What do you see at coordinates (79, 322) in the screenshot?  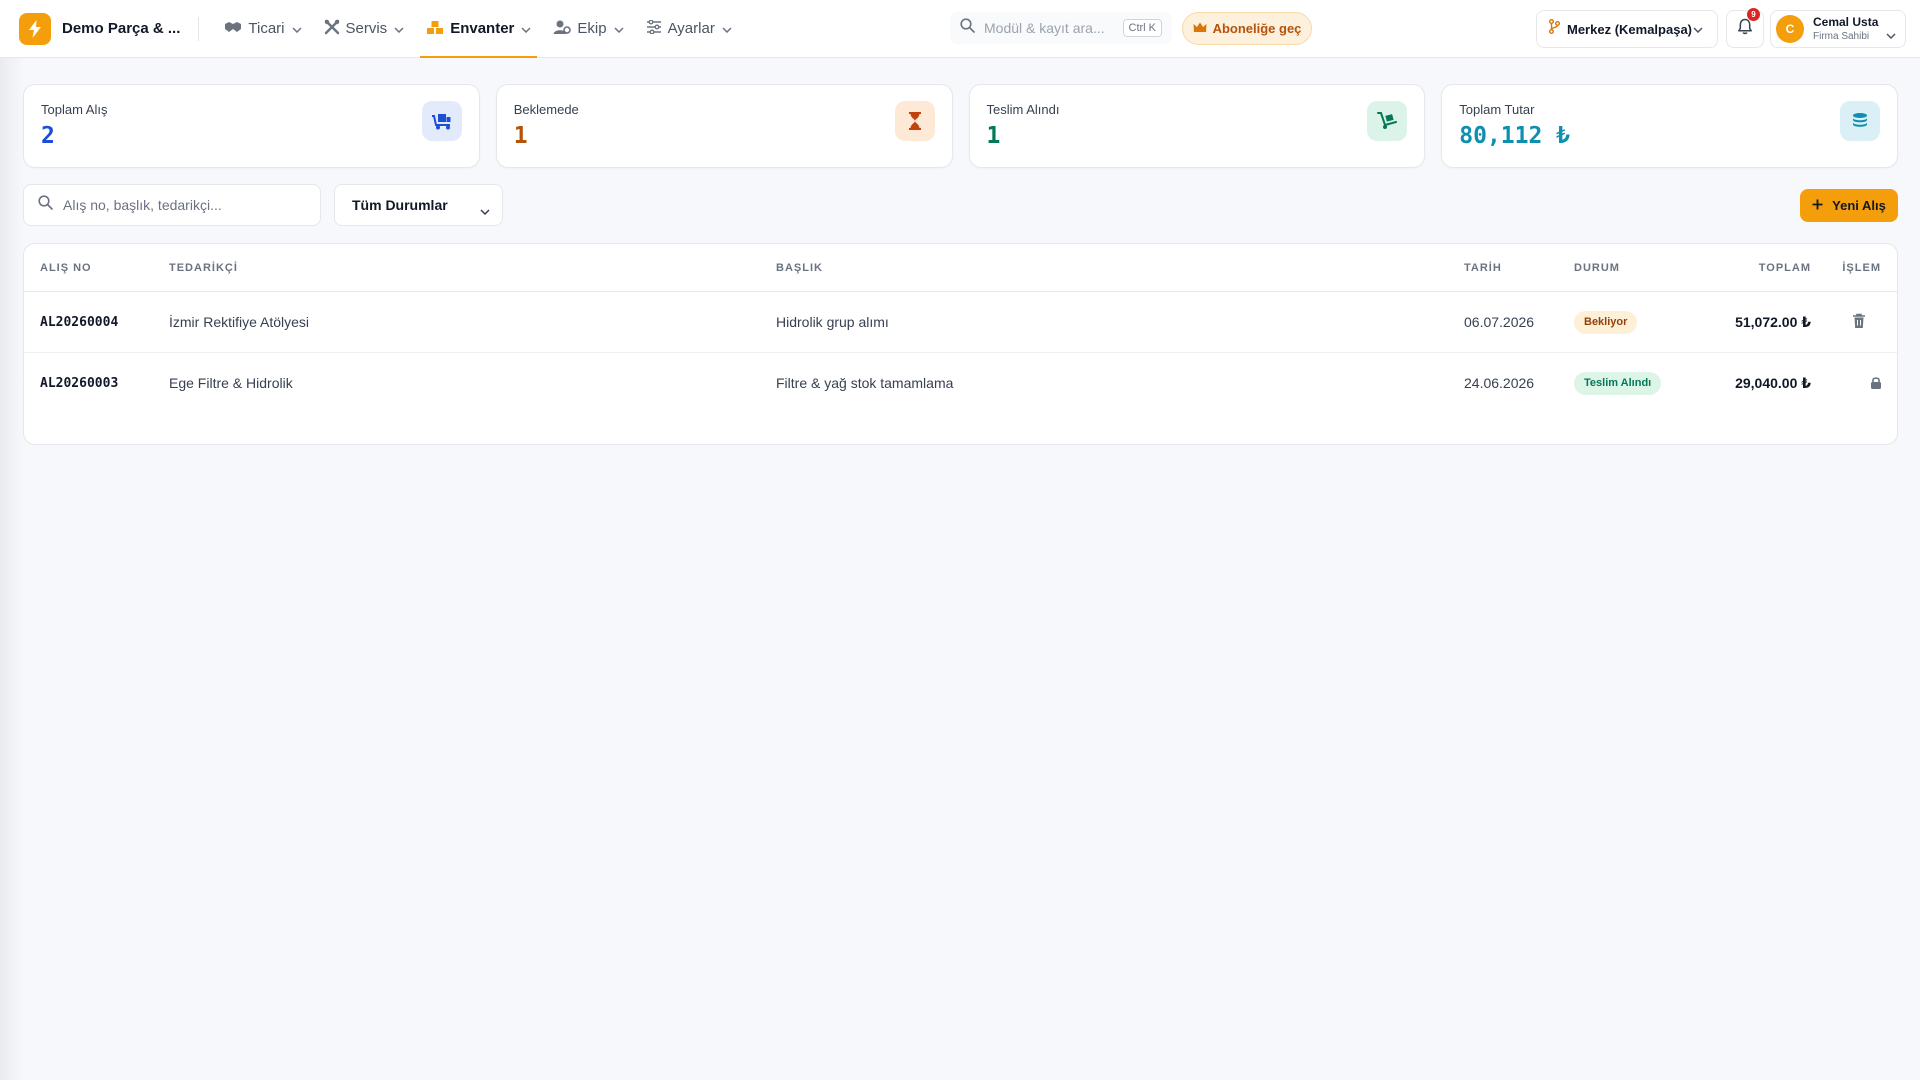 I see `purchase-no: AL20260004` at bounding box center [79, 322].